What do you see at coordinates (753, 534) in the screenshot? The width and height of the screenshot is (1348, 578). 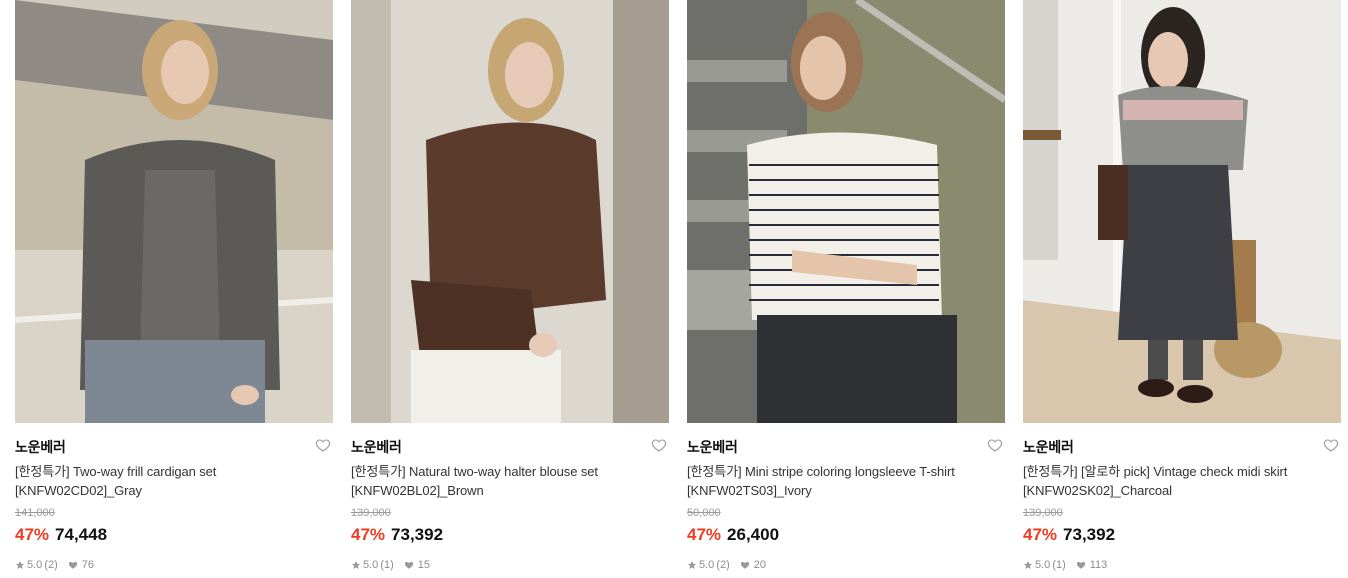 I see `sale-price: 26,400` at bounding box center [753, 534].